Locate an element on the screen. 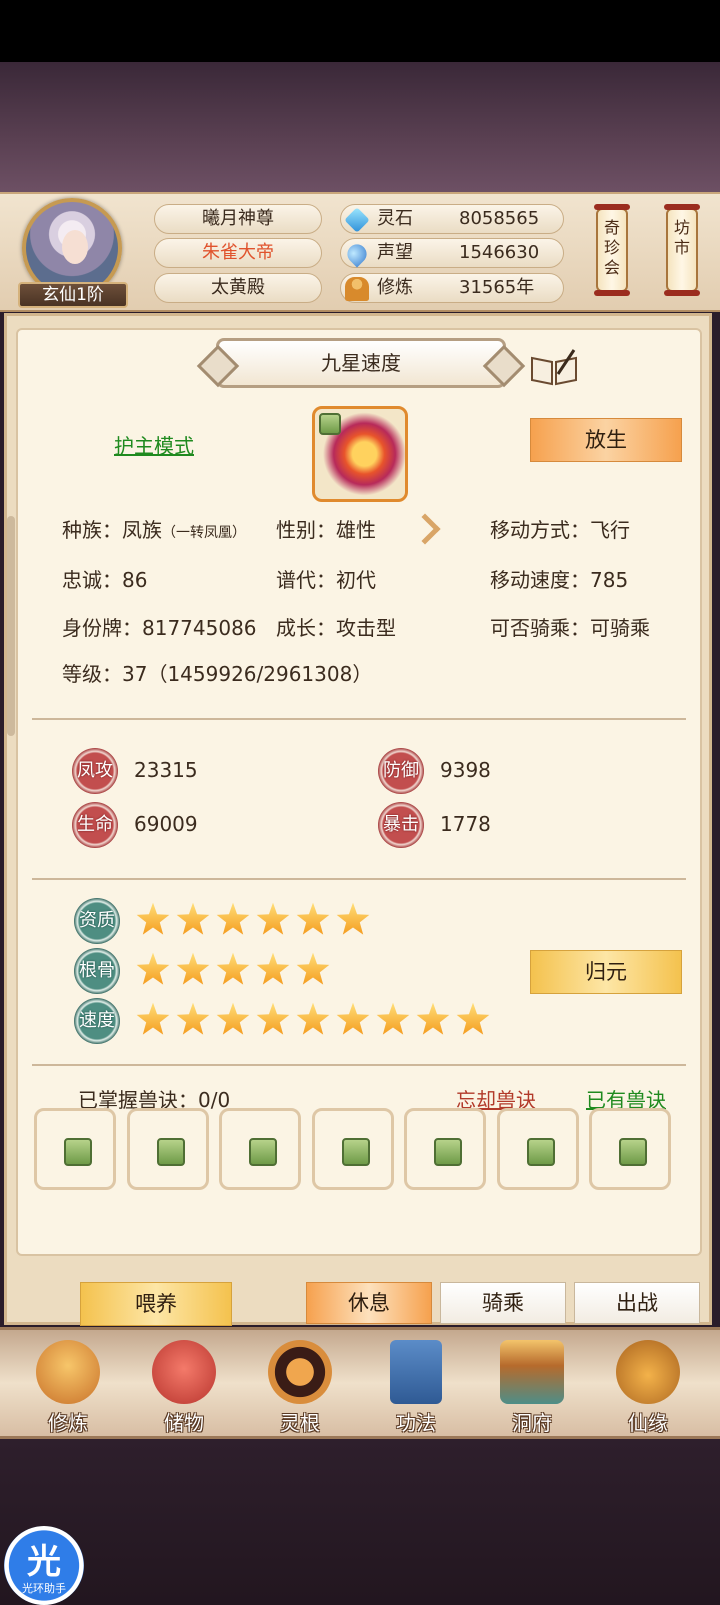 This screenshot has height=1605, width=720. attack-value: 23315 is located at coordinates (166, 770).